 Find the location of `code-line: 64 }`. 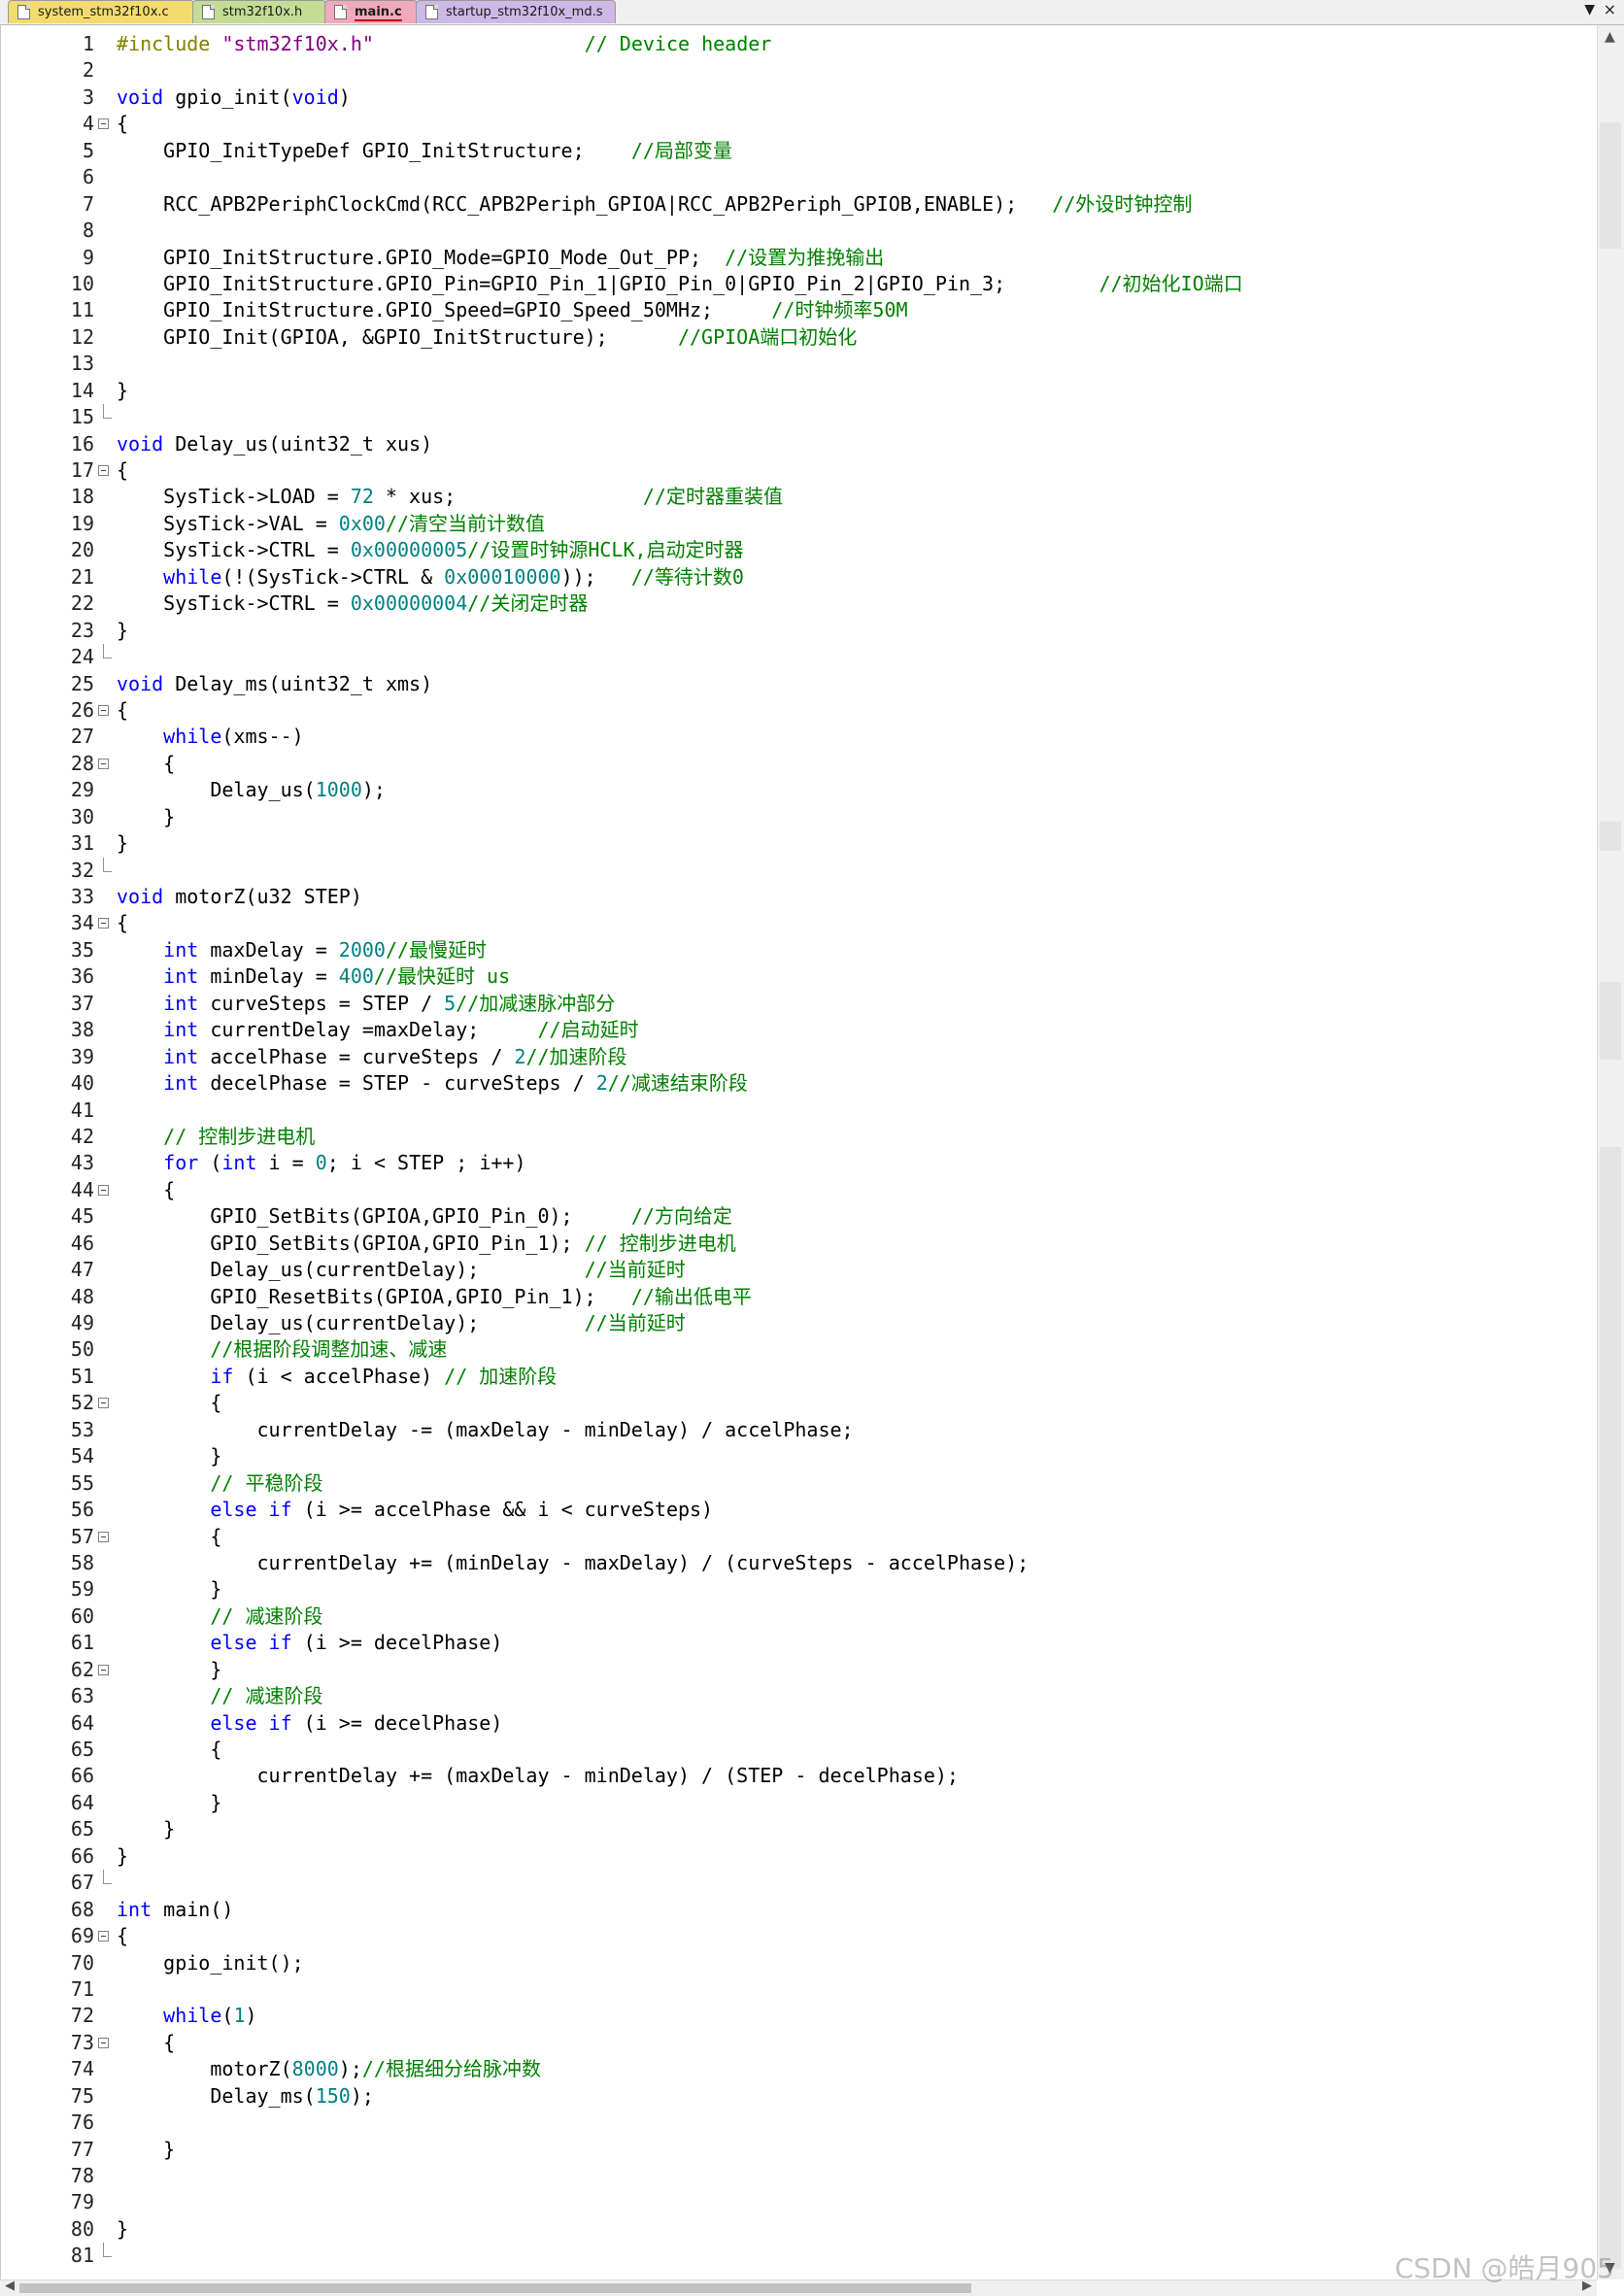

code-line: 64 } is located at coordinates (799, 1803).